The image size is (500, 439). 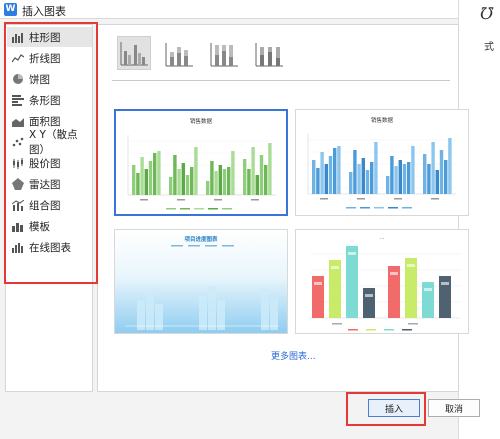 What do you see at coordinates (202, 287) in the screenshot?
I see `preview-ocean-chart` at bounding box center [202, 287].